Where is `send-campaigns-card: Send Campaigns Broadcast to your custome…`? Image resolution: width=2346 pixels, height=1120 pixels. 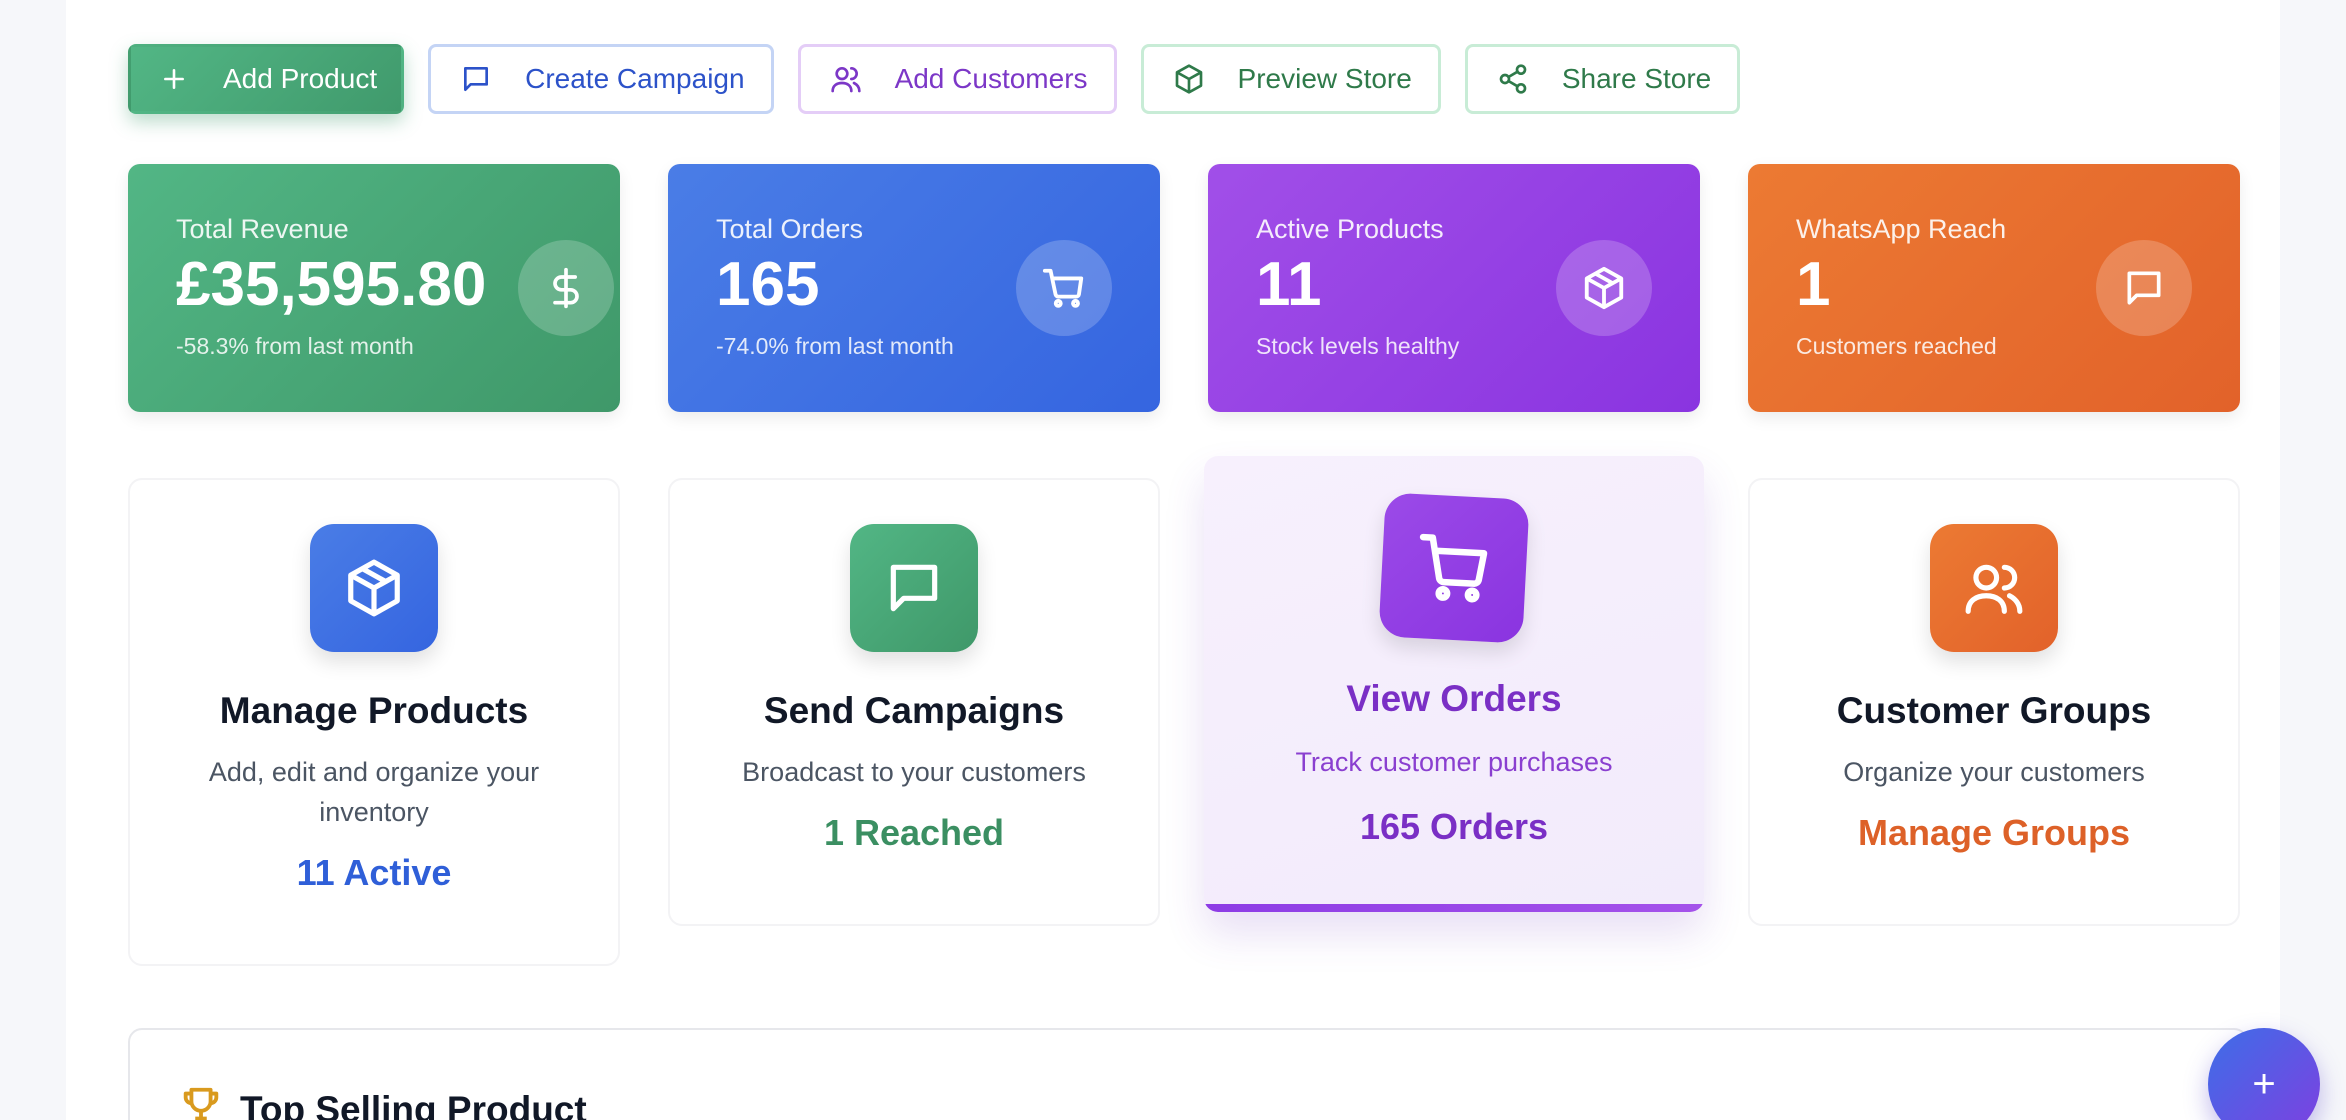 send-campaigns-card: Send Campaigns Broadcast to your custome… is located at coordinates (914, 702).